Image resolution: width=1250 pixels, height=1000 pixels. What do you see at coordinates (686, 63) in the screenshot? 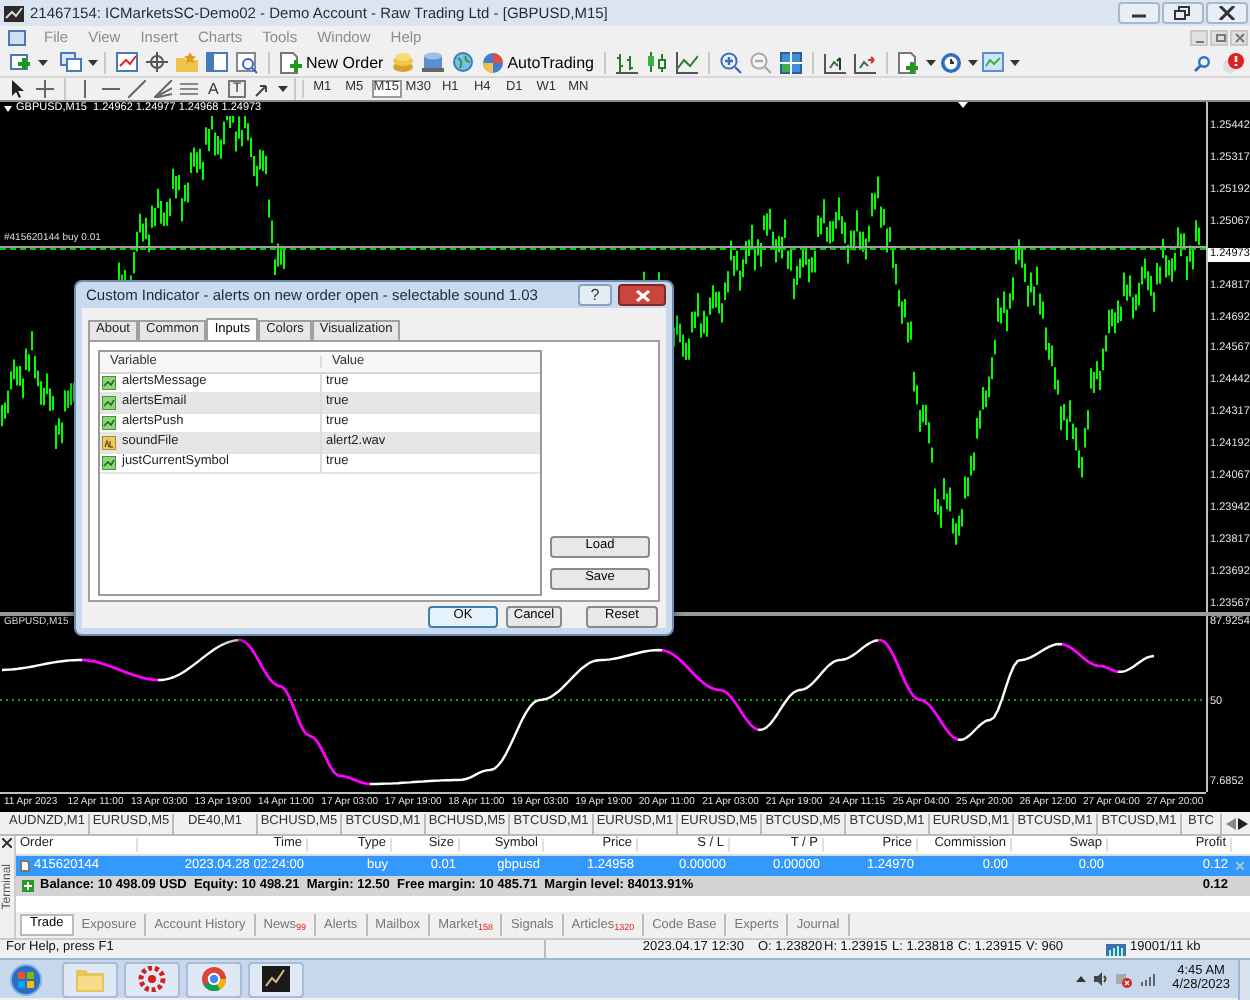
I see `line-chart-icon` at bounding box center [686, 63].